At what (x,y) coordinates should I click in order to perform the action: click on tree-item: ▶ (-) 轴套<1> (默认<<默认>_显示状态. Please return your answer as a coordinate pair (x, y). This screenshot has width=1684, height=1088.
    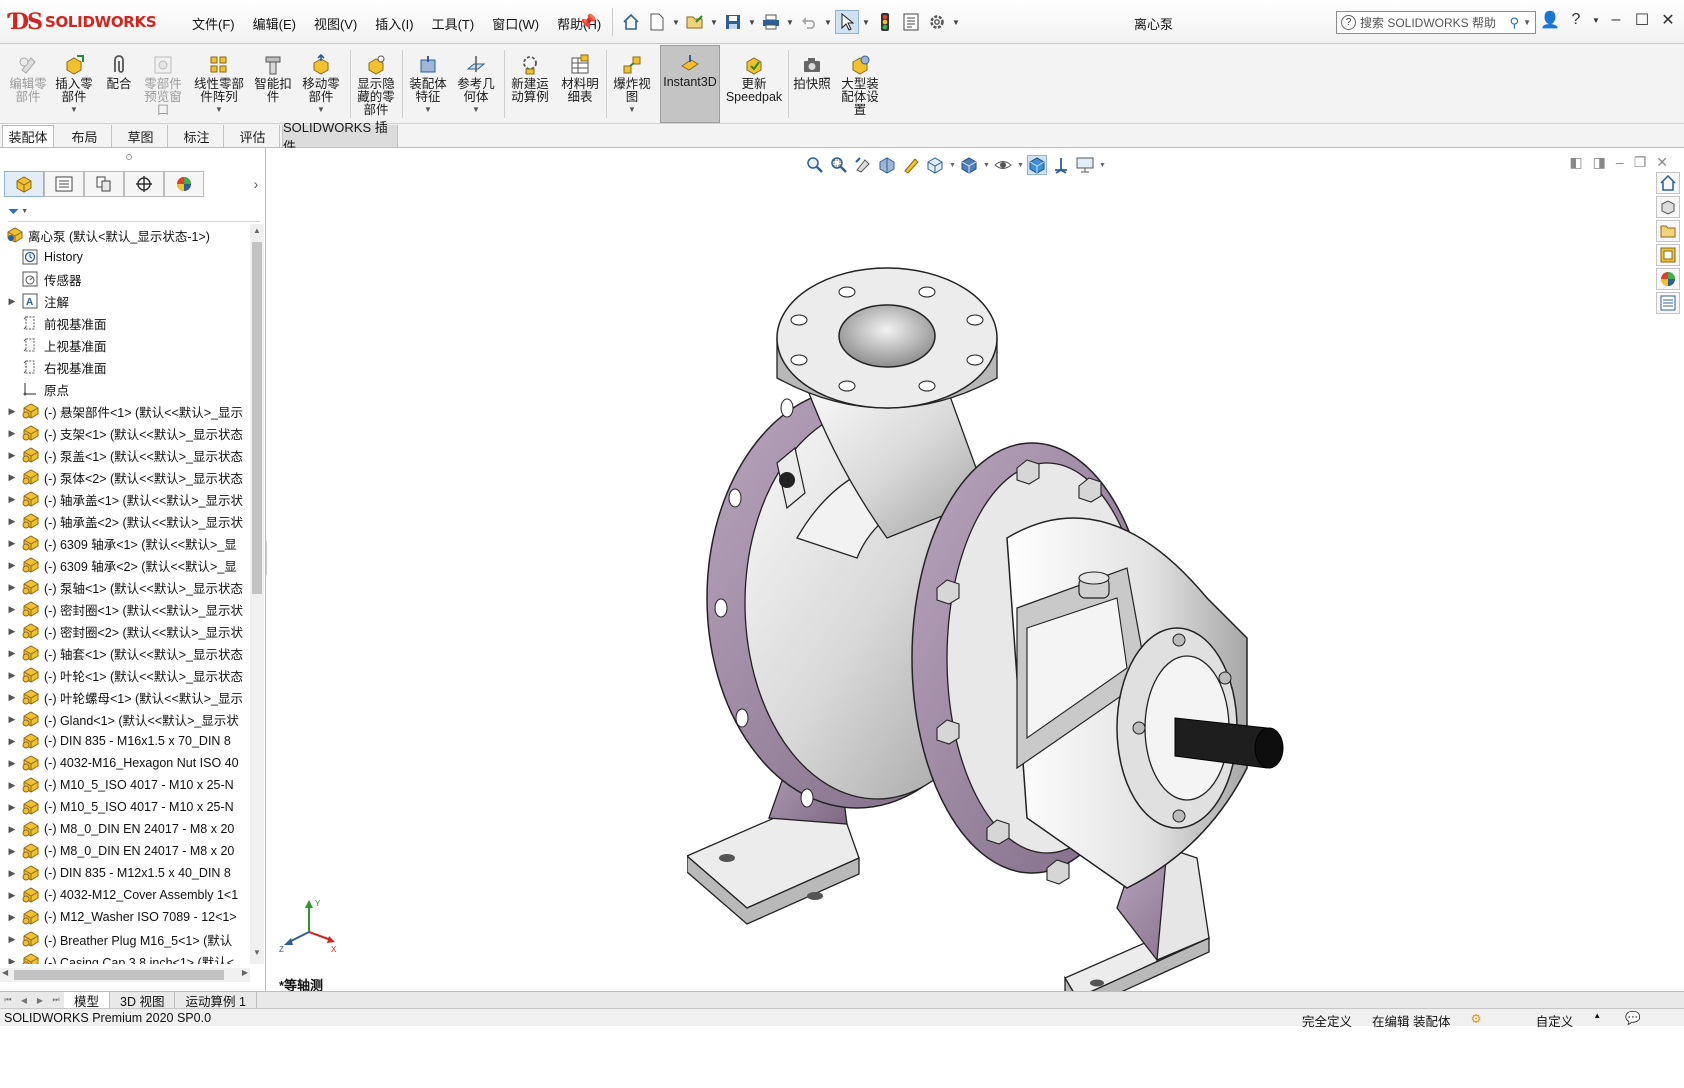
    Looking at the image, I should click on (125, 653).